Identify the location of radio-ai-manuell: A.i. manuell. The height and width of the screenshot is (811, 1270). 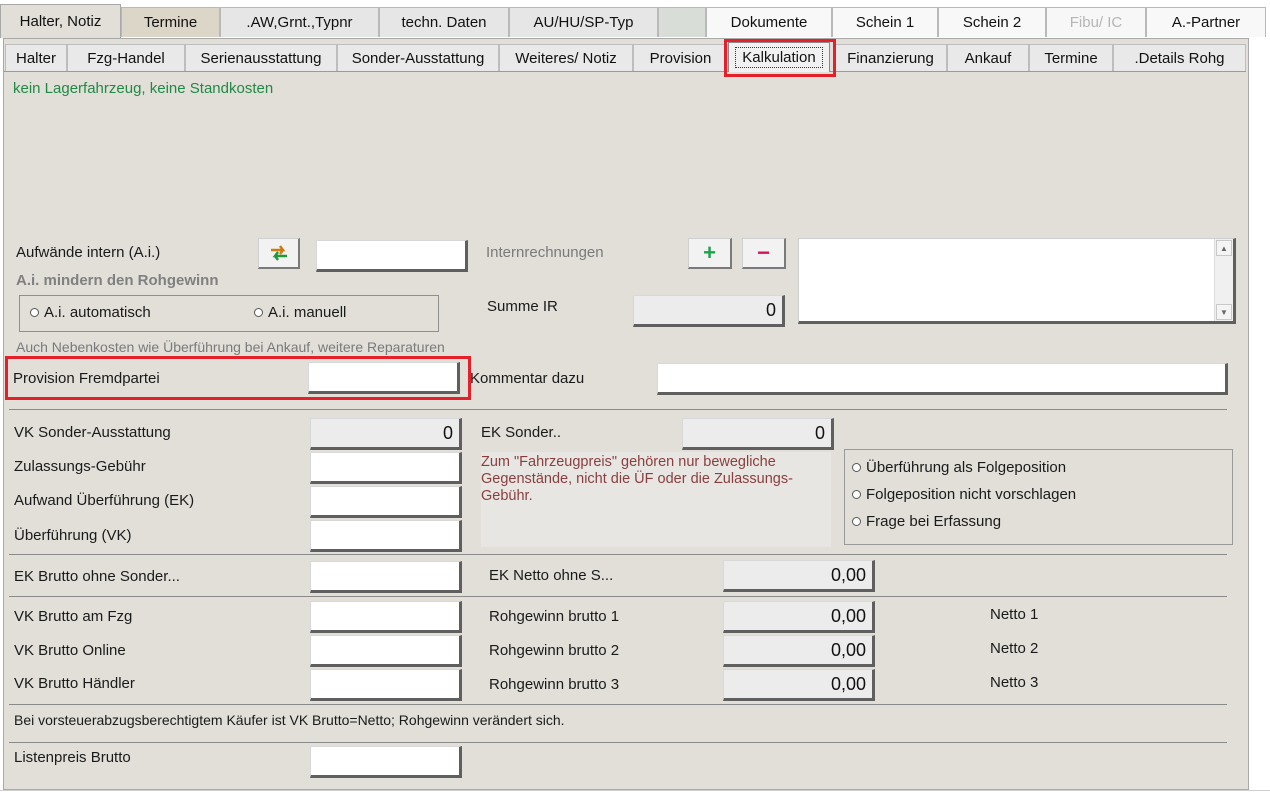
(300, 312).